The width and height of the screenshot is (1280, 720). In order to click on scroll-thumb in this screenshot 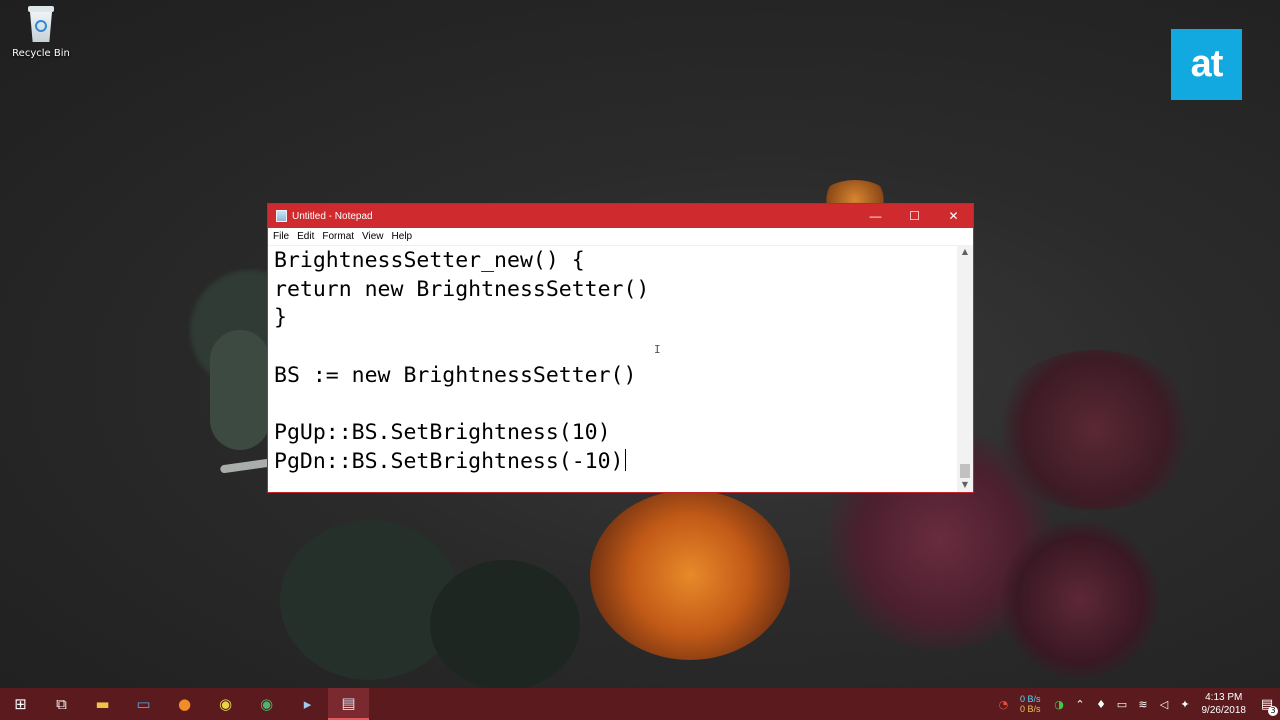, I will do `click(965, 471)`.